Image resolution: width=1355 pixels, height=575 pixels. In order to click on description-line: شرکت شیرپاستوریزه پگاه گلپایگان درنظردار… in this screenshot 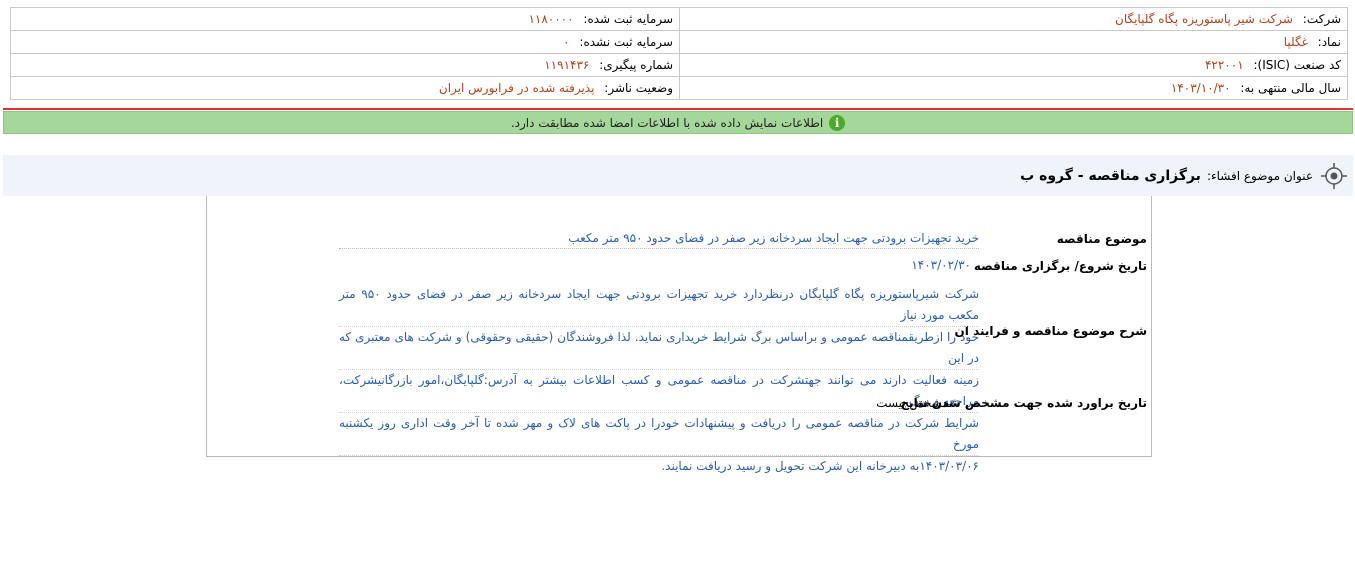, I will do `click(659, 305)`.